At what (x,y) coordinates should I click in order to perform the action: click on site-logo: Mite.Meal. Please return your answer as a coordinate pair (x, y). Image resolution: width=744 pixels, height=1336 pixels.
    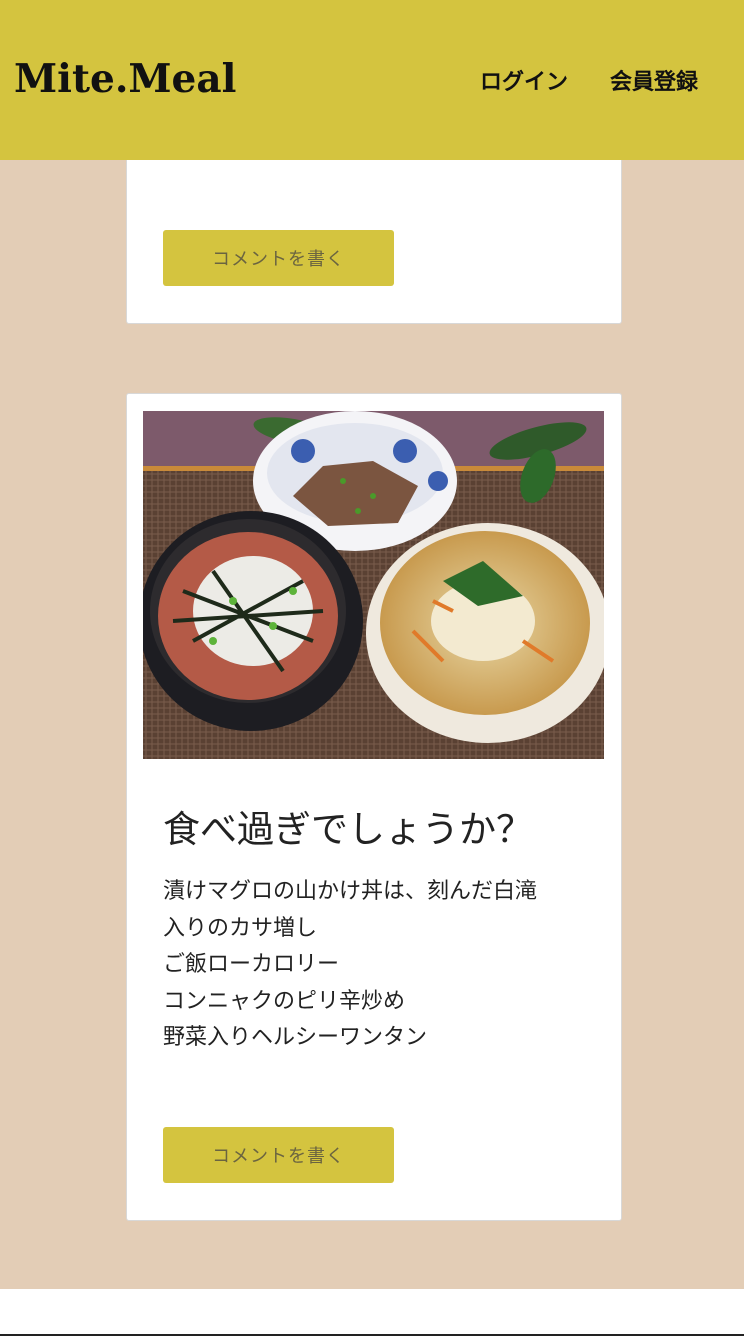
    Looking at the image, I should click on (125, 79).